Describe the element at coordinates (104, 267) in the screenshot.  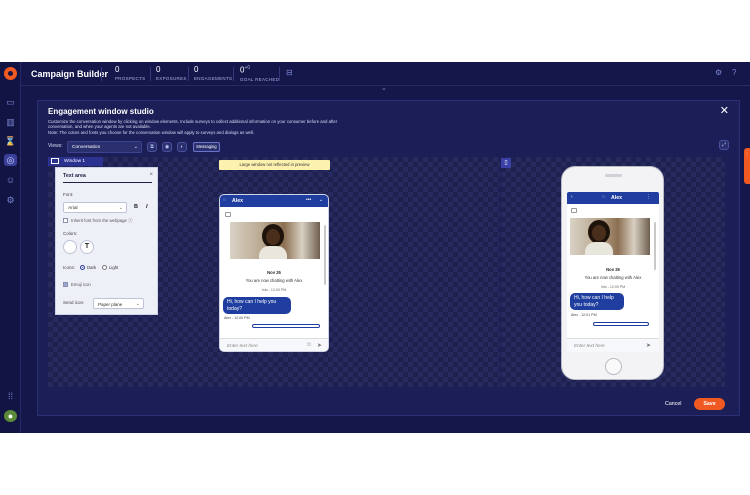
I see `icons-light-radio` at that location.